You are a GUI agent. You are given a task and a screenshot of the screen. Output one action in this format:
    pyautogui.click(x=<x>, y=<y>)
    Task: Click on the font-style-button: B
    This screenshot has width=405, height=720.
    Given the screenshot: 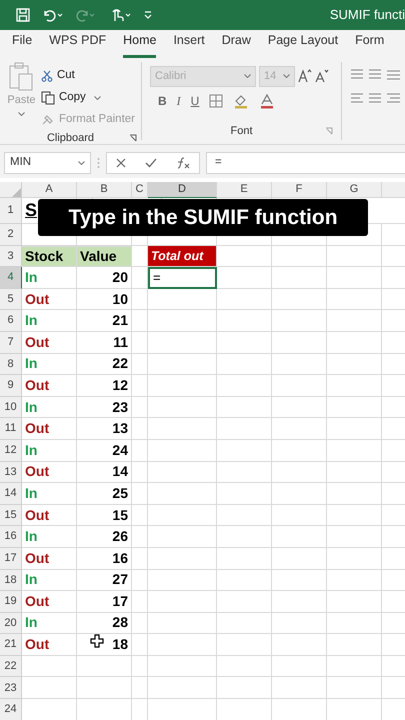 What is the action you would take?
    pyautogui.click(x=162, y=101)
    